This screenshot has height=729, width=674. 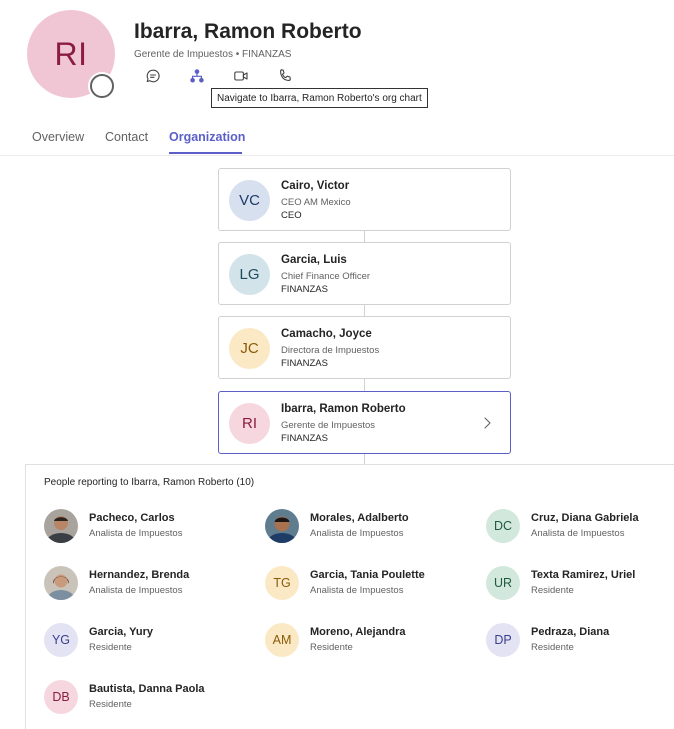 I want to click on person-name: Cruz, Diana Gabriela, so click(x=585, y=518).